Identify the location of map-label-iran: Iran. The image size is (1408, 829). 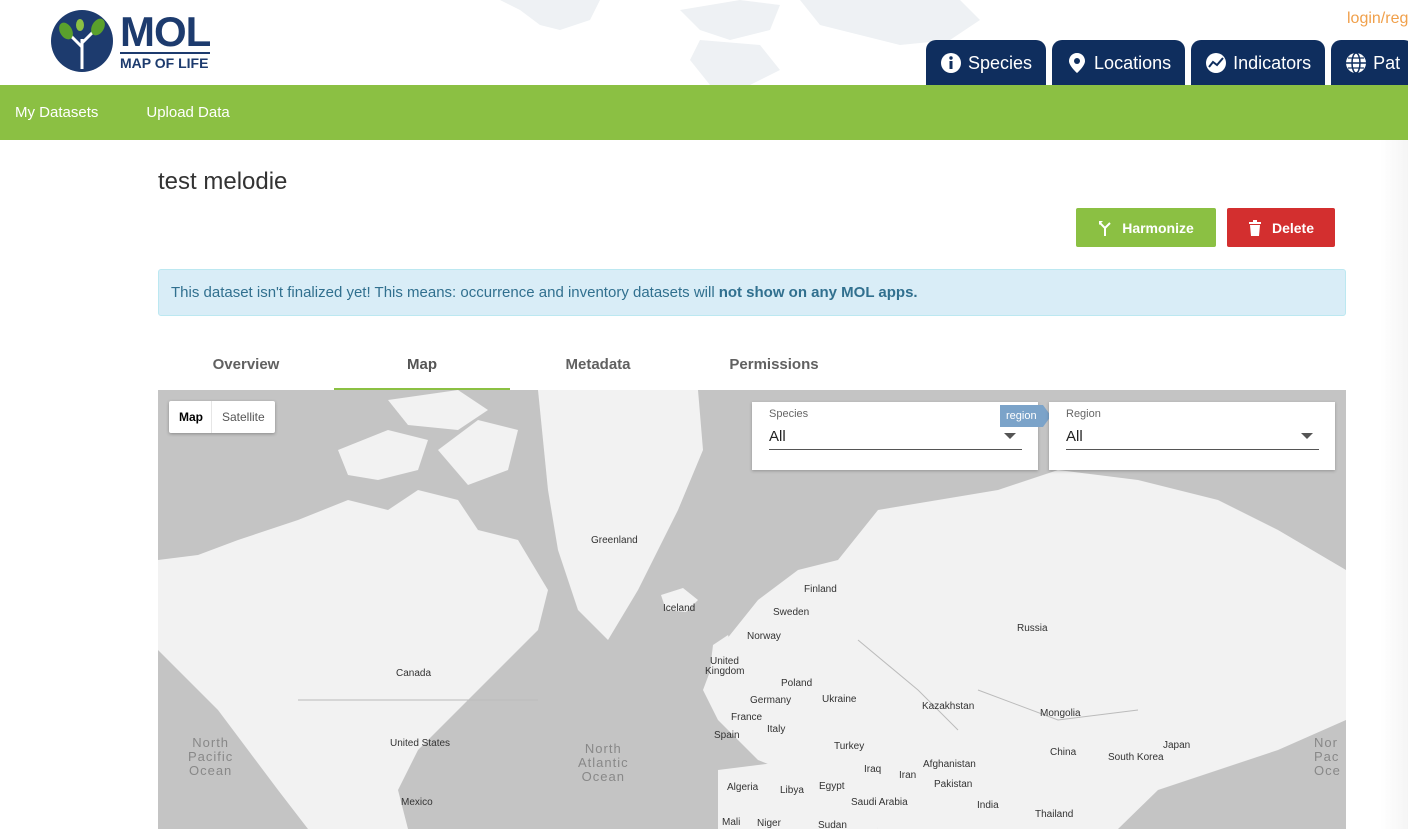
(908, 775).